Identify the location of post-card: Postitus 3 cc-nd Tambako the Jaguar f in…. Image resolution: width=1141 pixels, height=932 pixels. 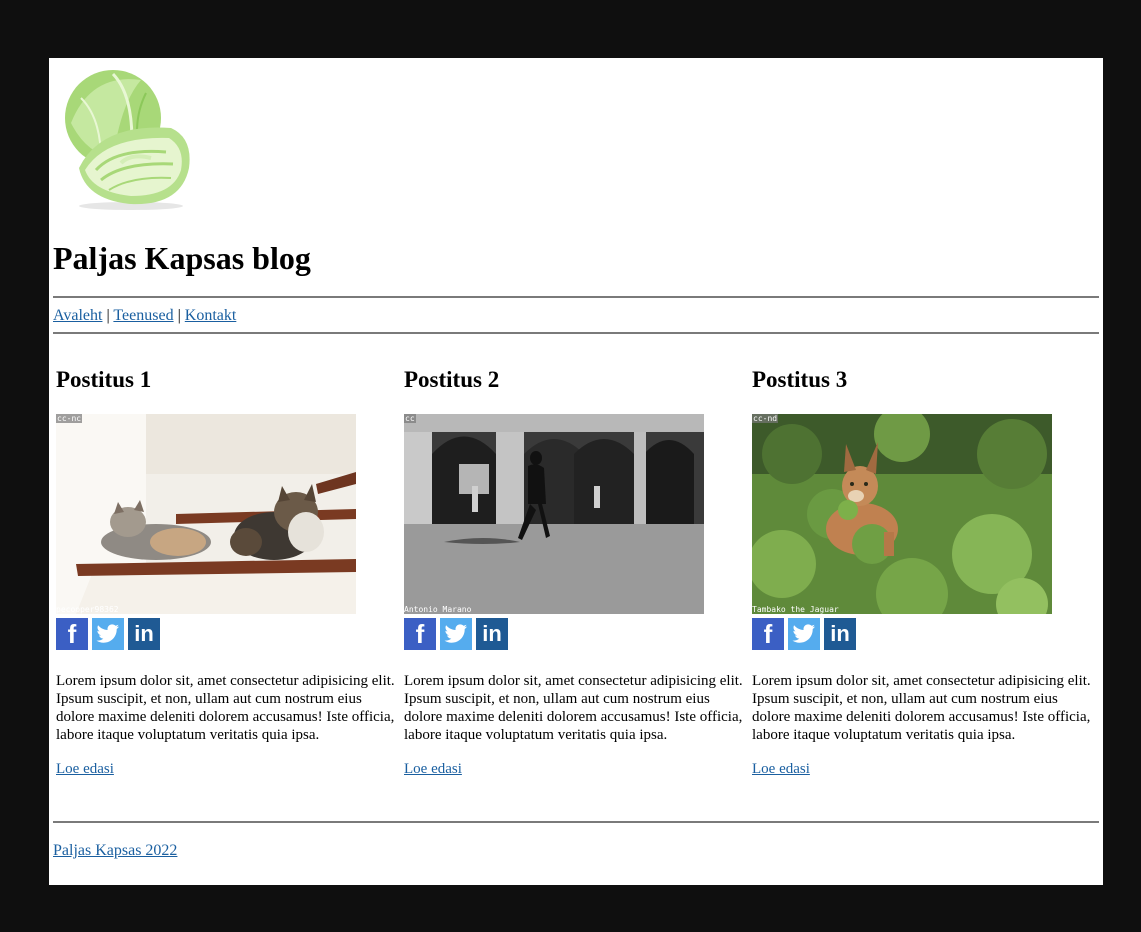
(924, 568).